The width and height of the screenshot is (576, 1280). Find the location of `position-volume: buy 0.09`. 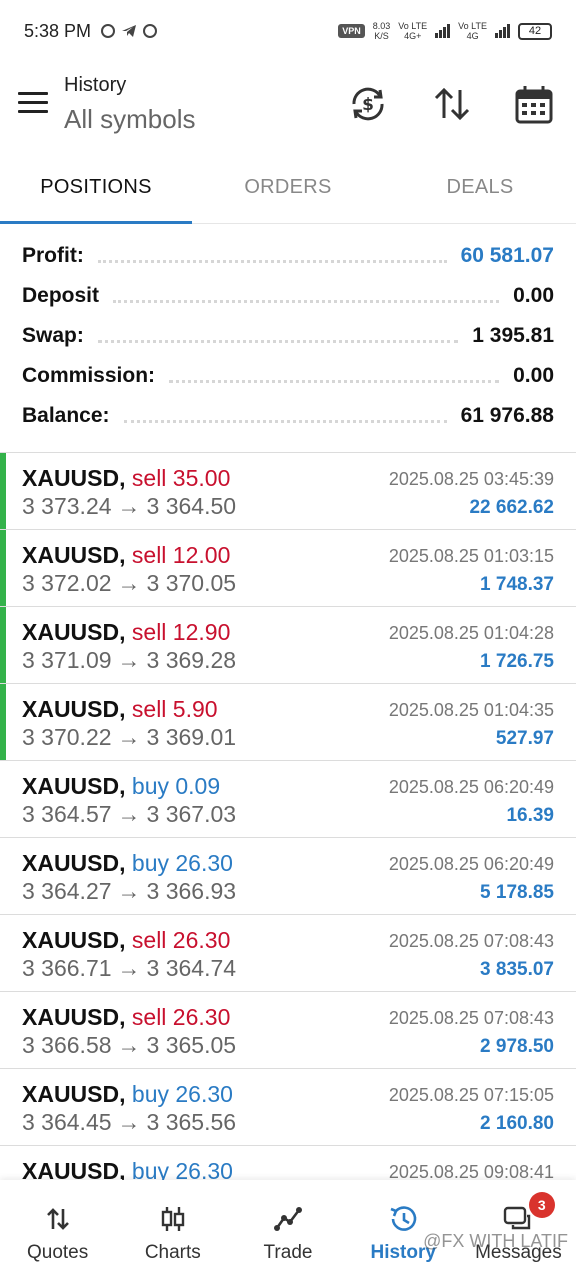

position-volume: buy 0.09 is located at coordinates (176, 786).